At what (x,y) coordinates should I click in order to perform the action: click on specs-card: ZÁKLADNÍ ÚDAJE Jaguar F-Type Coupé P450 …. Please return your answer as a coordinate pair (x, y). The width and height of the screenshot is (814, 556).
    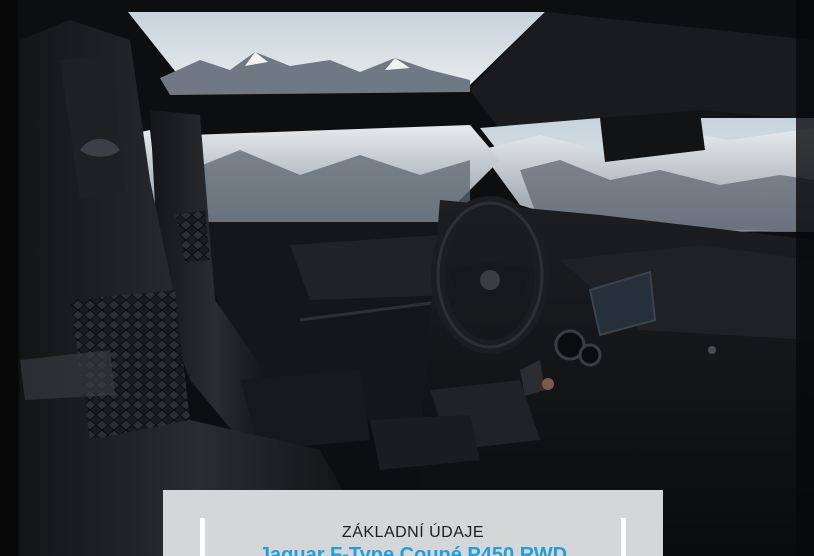
    Looking at the image, I should click on (413, 523).